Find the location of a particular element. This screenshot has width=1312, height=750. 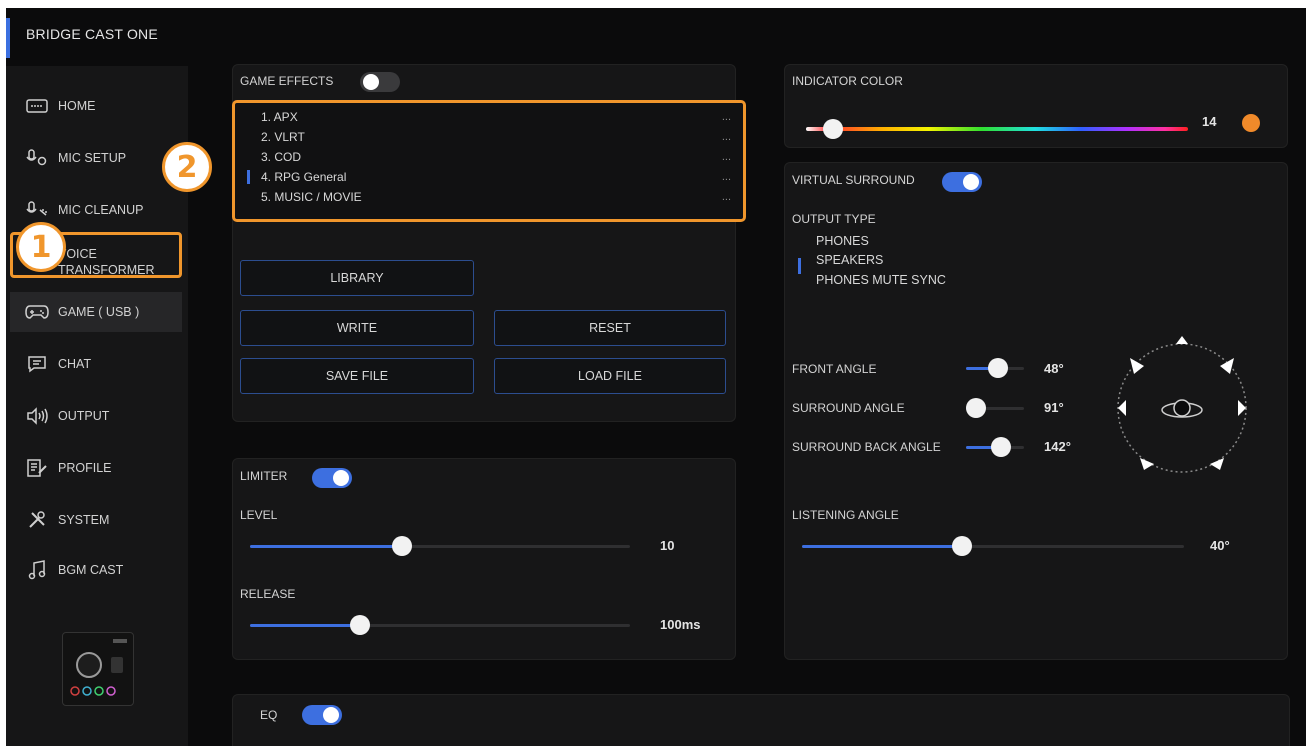

gamepad-icon is located at coordinates (37, 312).